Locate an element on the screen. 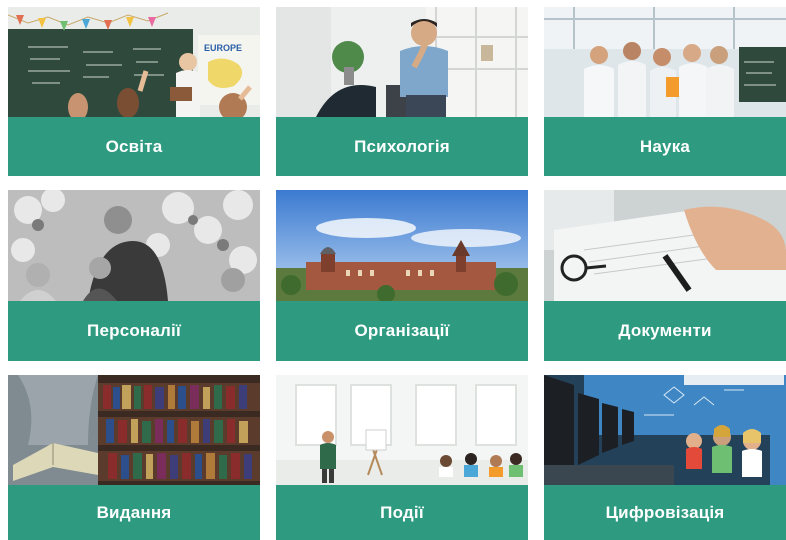 The width and height of the screenshot is (786, 540). thinking-man-photo is located at coordinates (402, 62).